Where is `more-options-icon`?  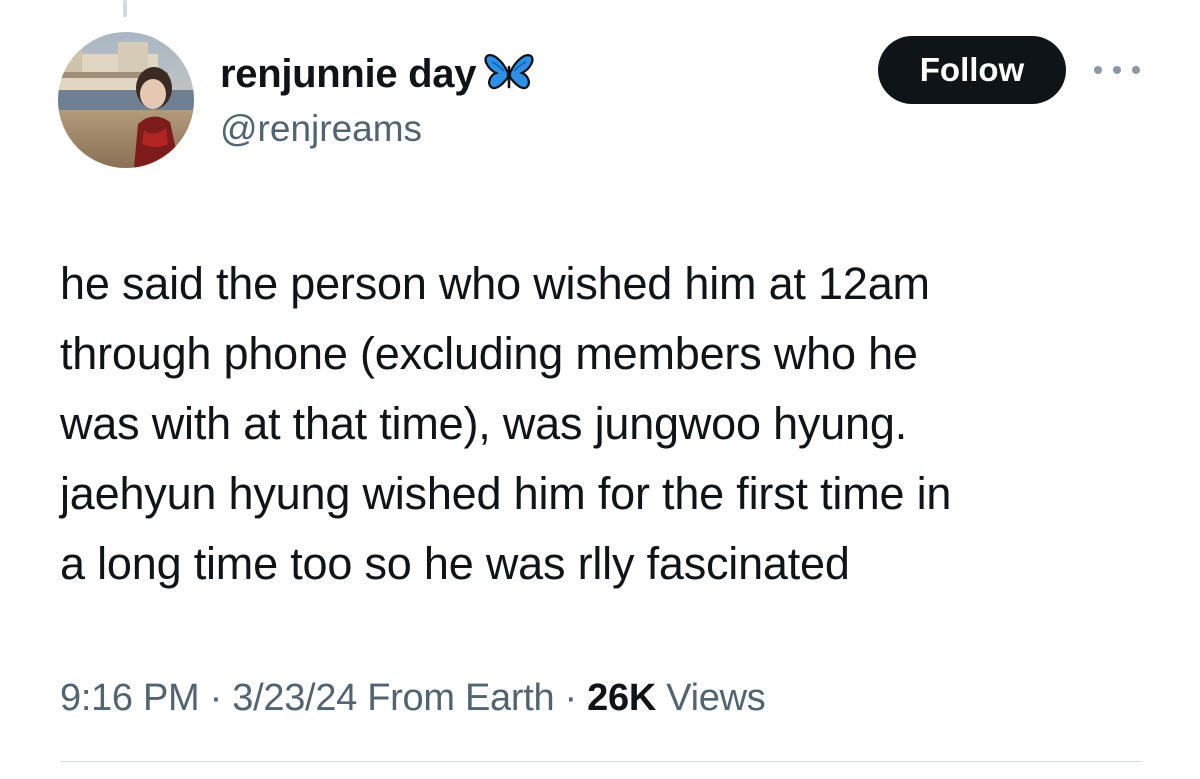 more-options-icon is located at coordinates (1117, 70).